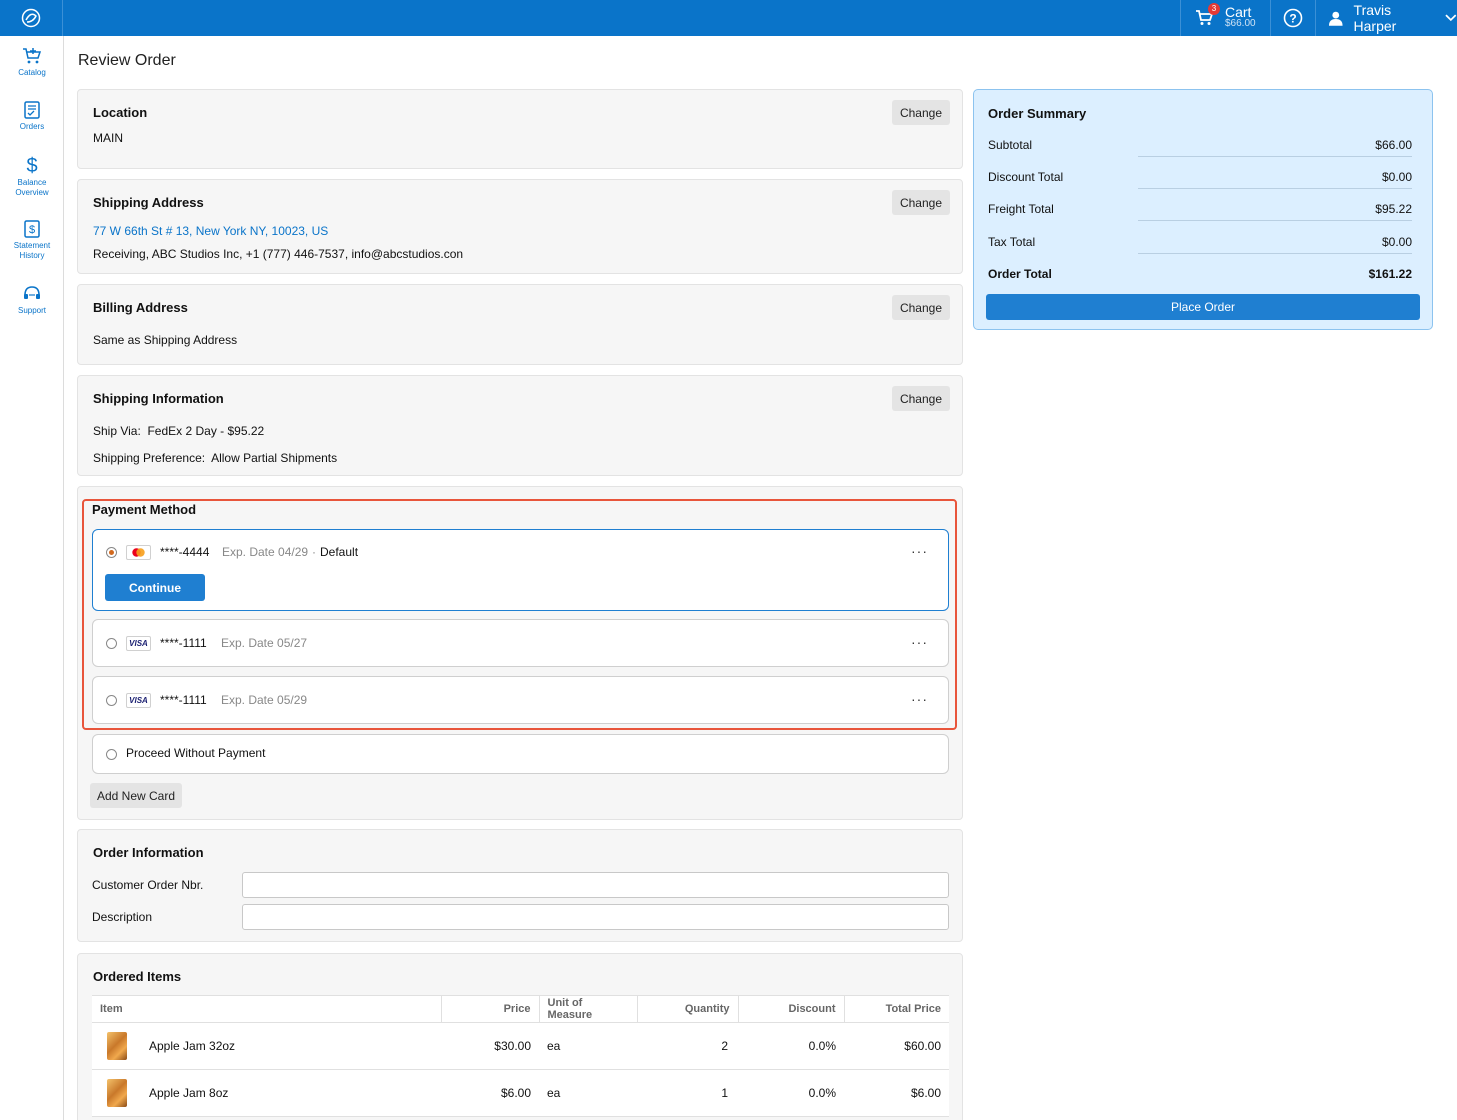  What do you see at coordinates (148, 885) in the screenshot?
I see `customer-order-label: Customer Order Nbr.` at bounding box center [148, 885].